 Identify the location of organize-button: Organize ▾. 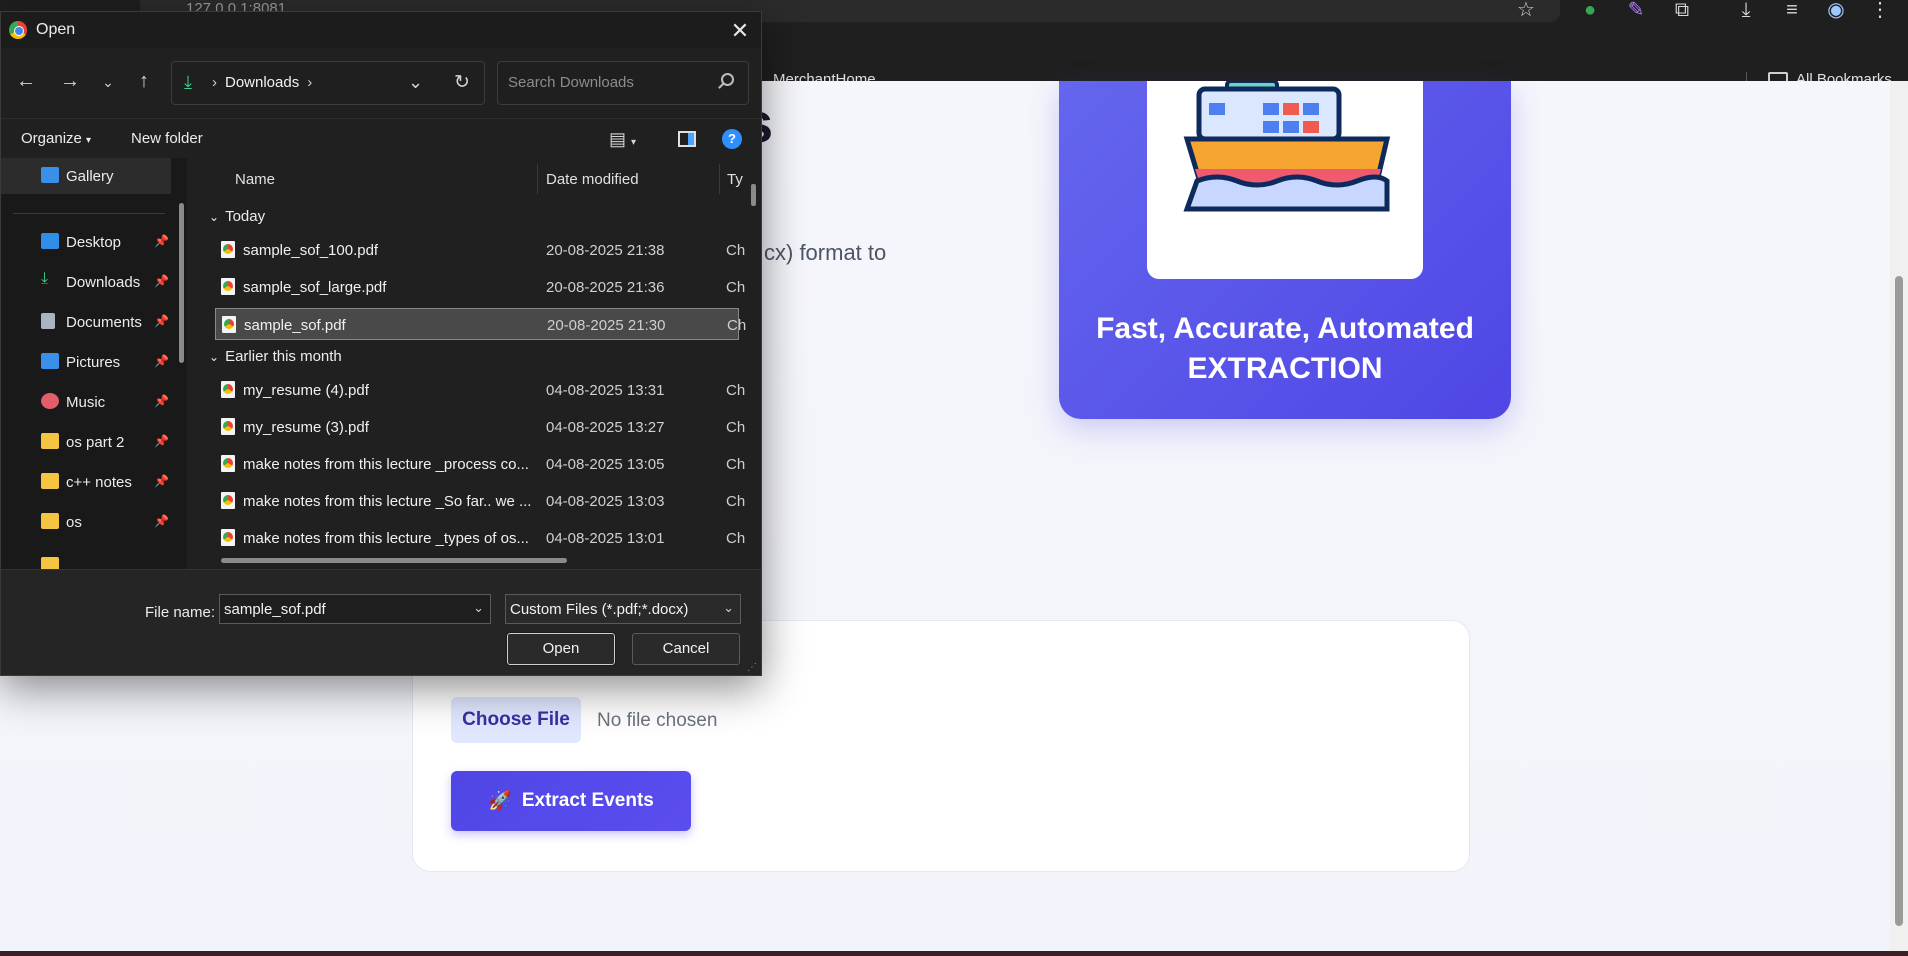
(56, 138).